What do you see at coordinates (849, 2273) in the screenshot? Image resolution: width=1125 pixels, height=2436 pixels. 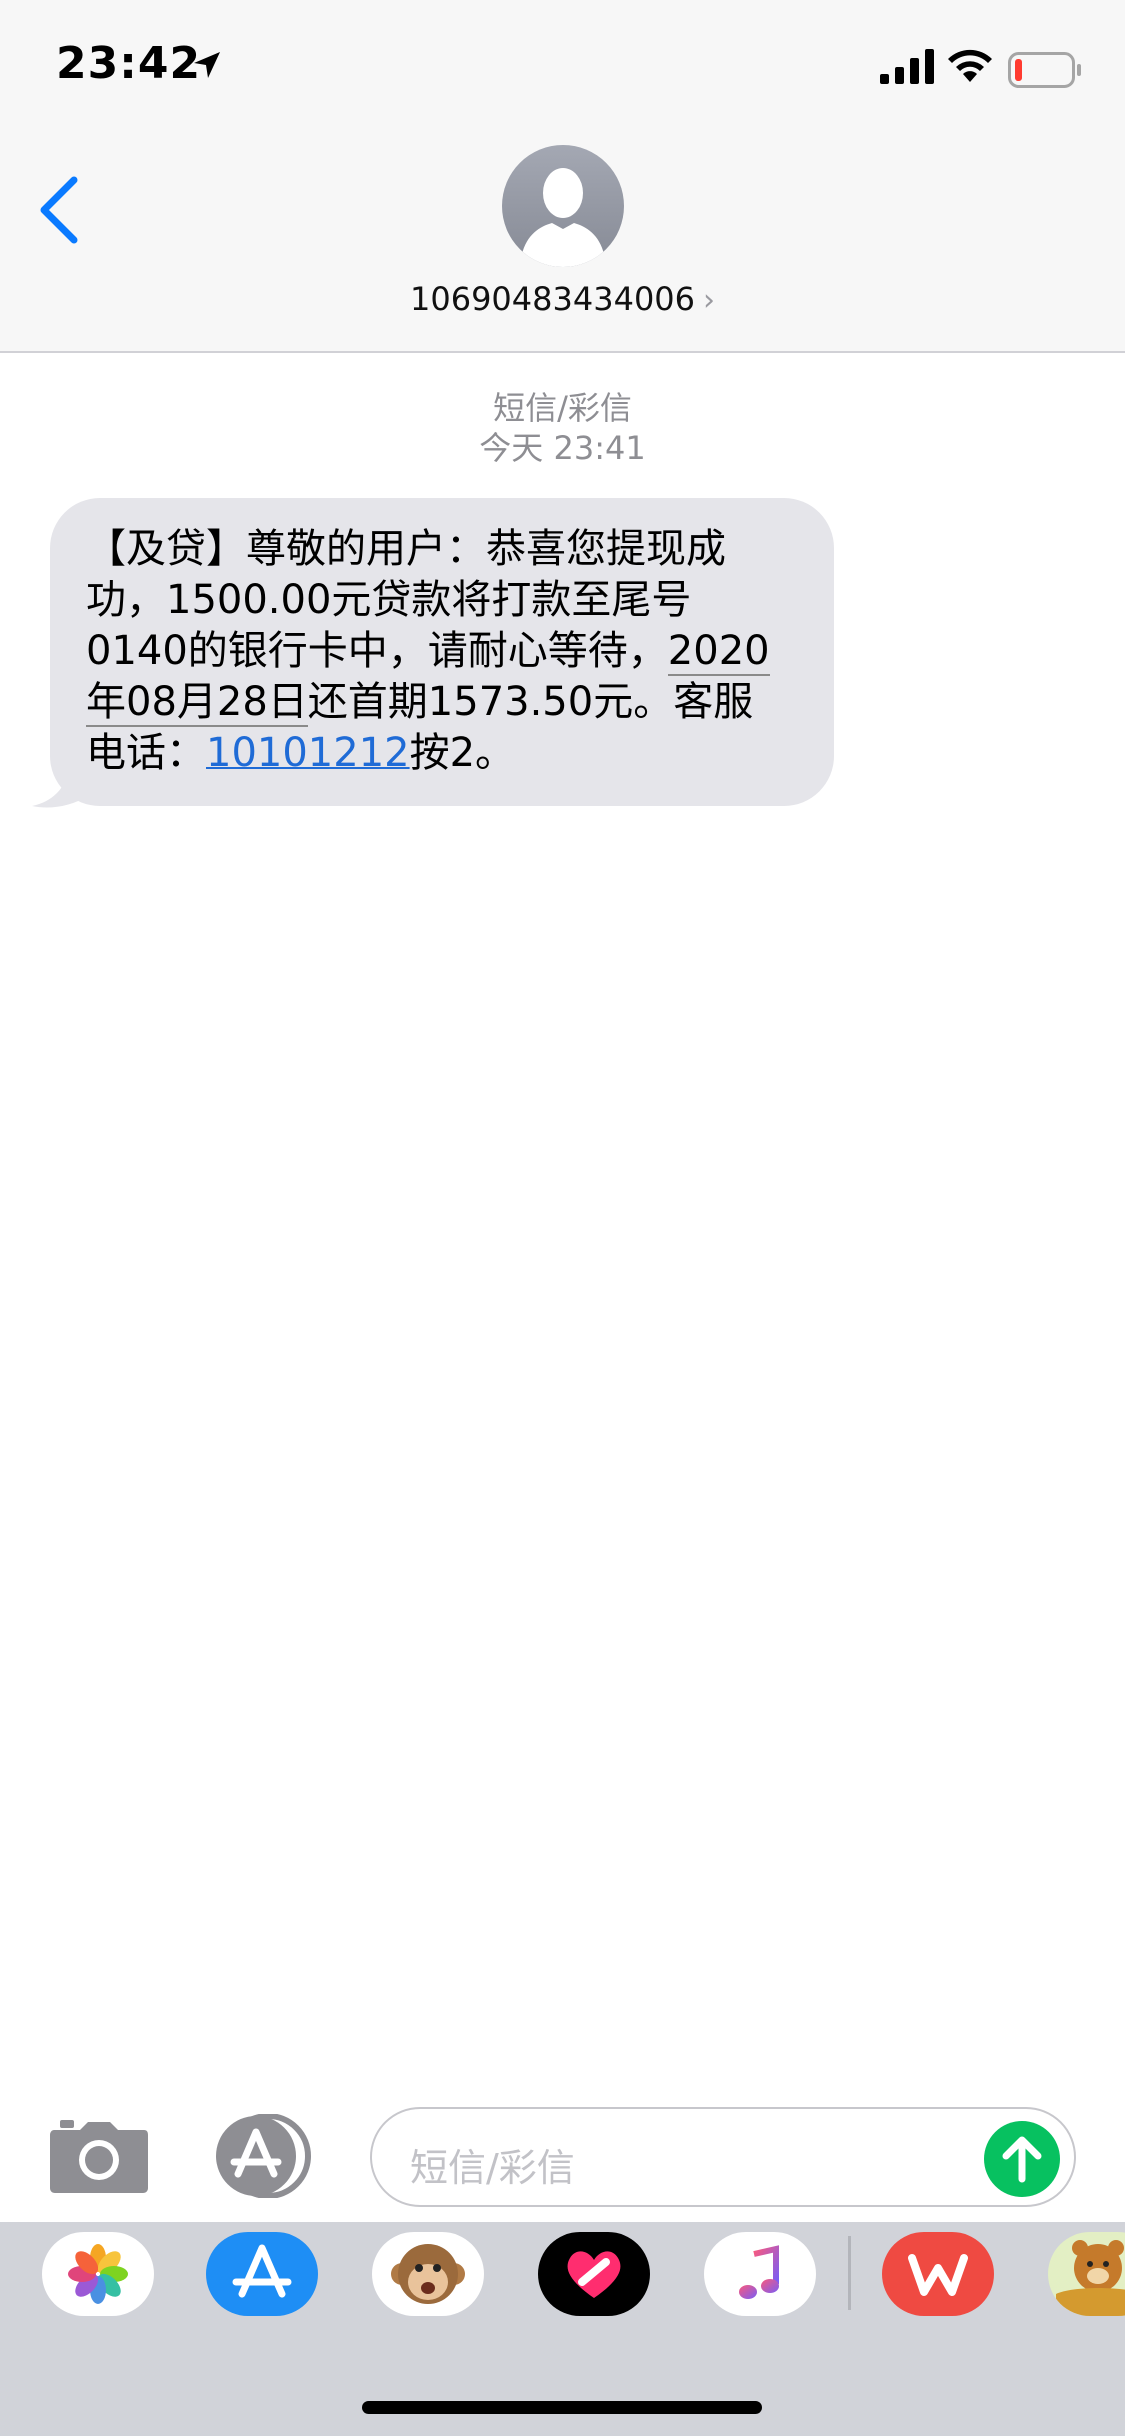 I see `app-drawer-divider` at bounding box center [849, 2273].